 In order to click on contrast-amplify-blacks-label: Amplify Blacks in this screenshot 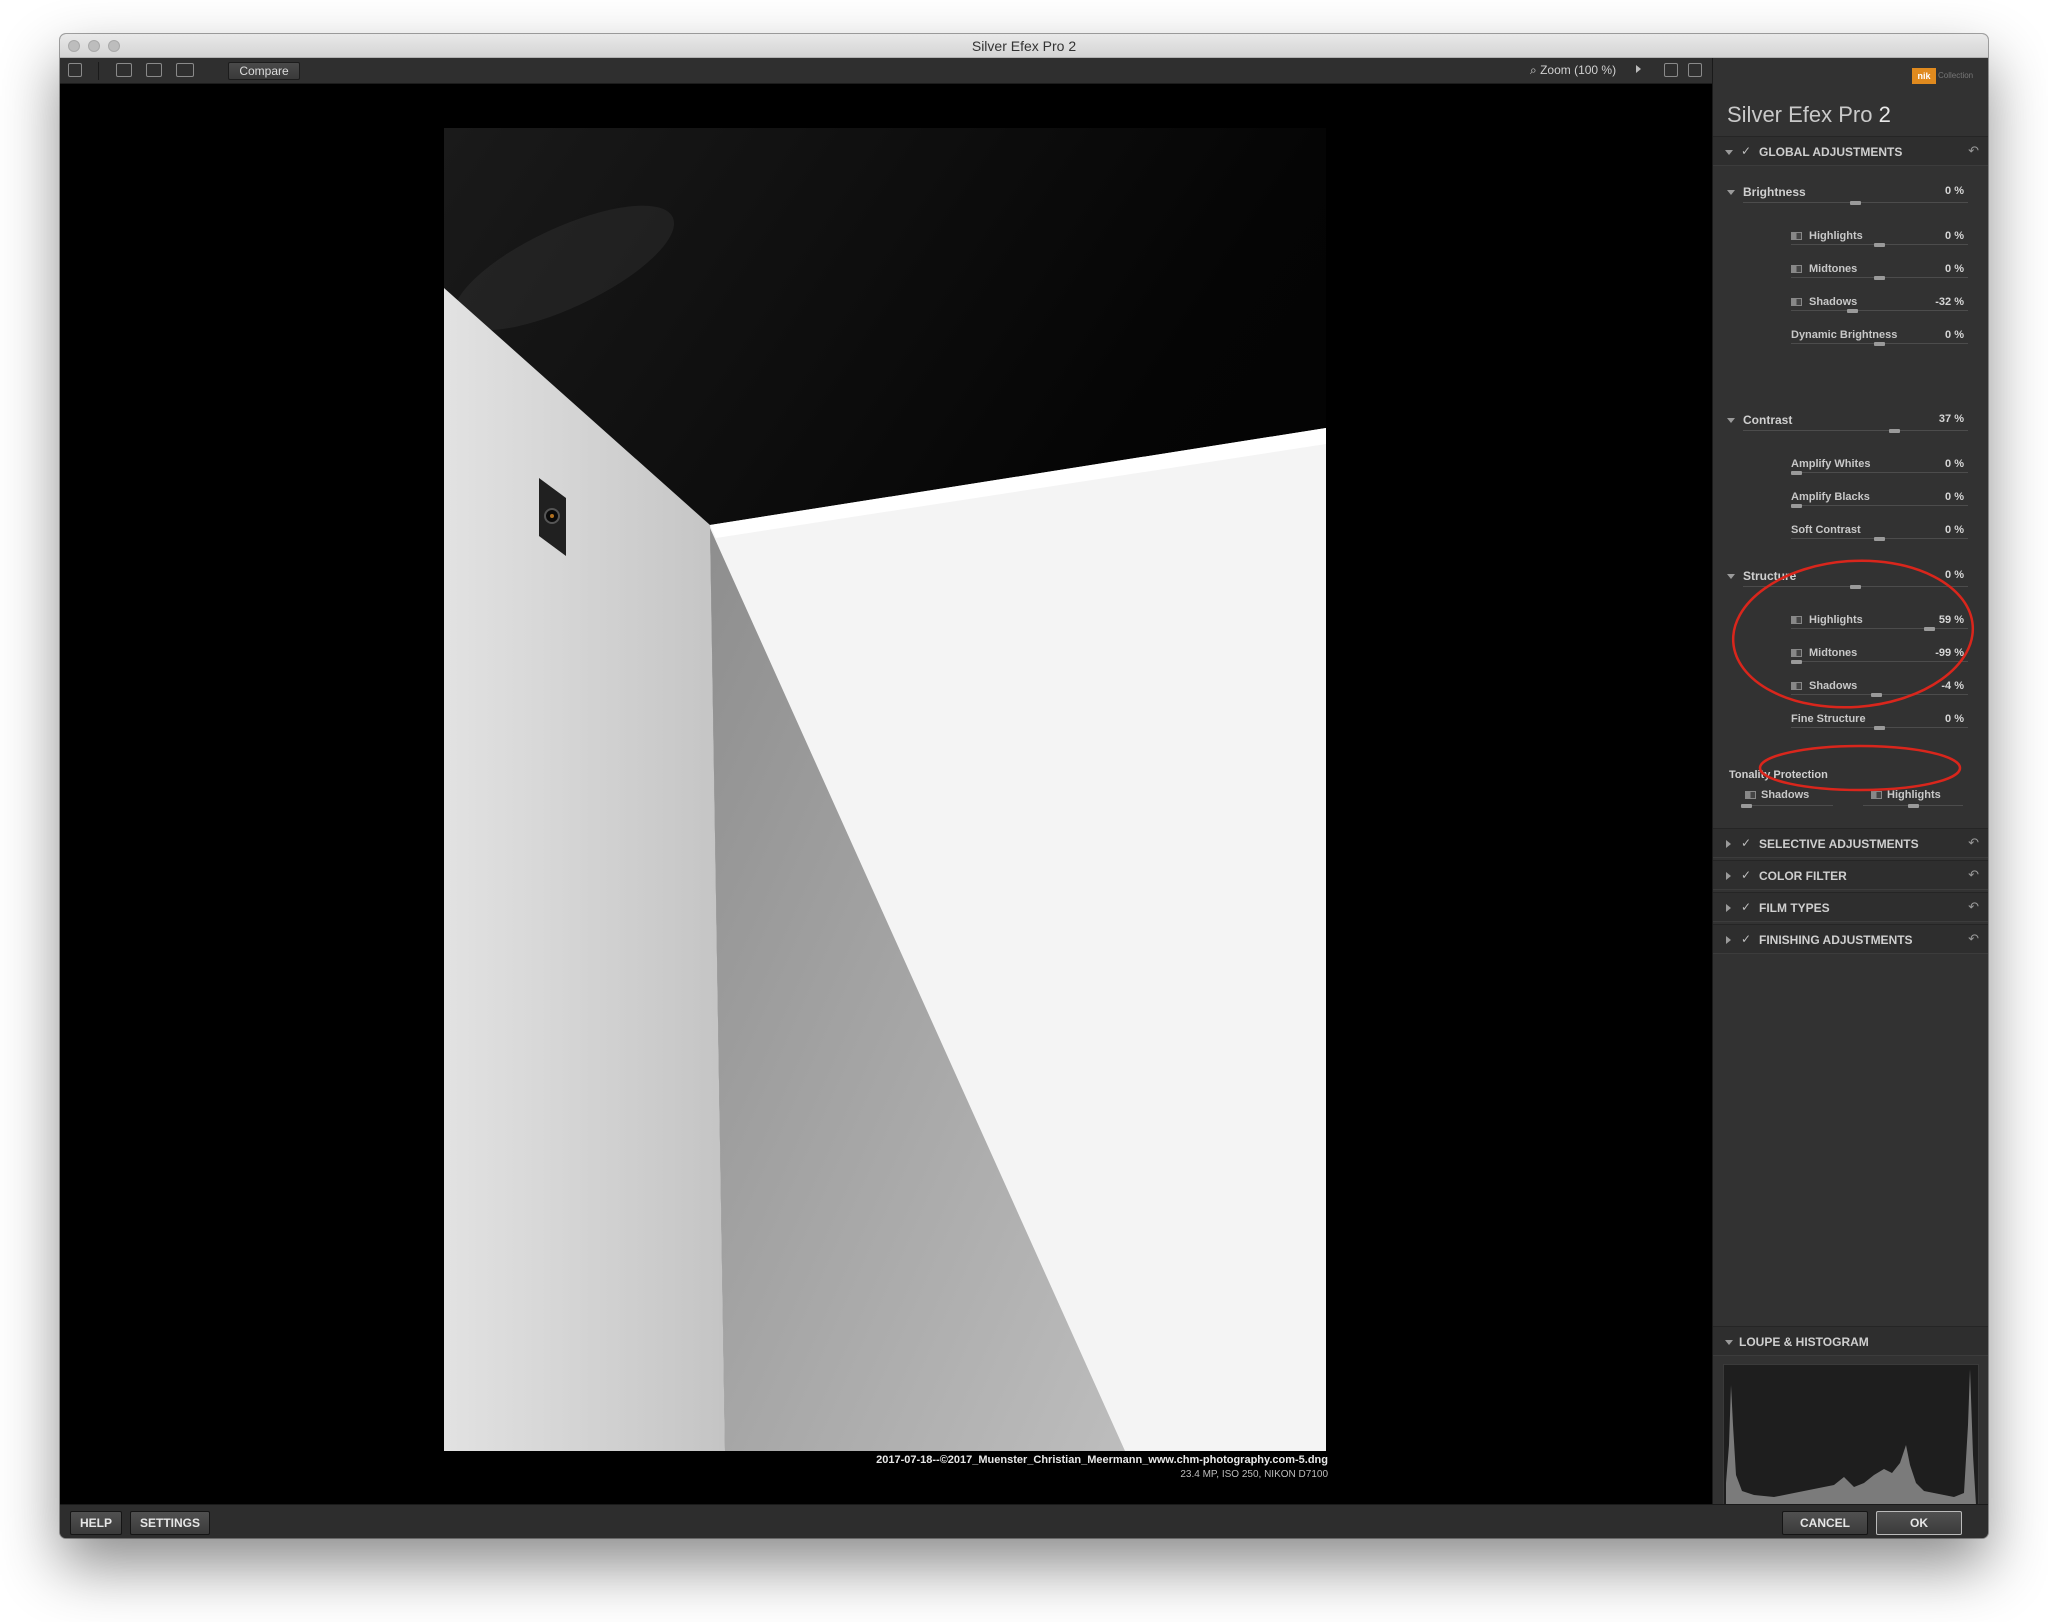, I will do `click(1830, 497)`.